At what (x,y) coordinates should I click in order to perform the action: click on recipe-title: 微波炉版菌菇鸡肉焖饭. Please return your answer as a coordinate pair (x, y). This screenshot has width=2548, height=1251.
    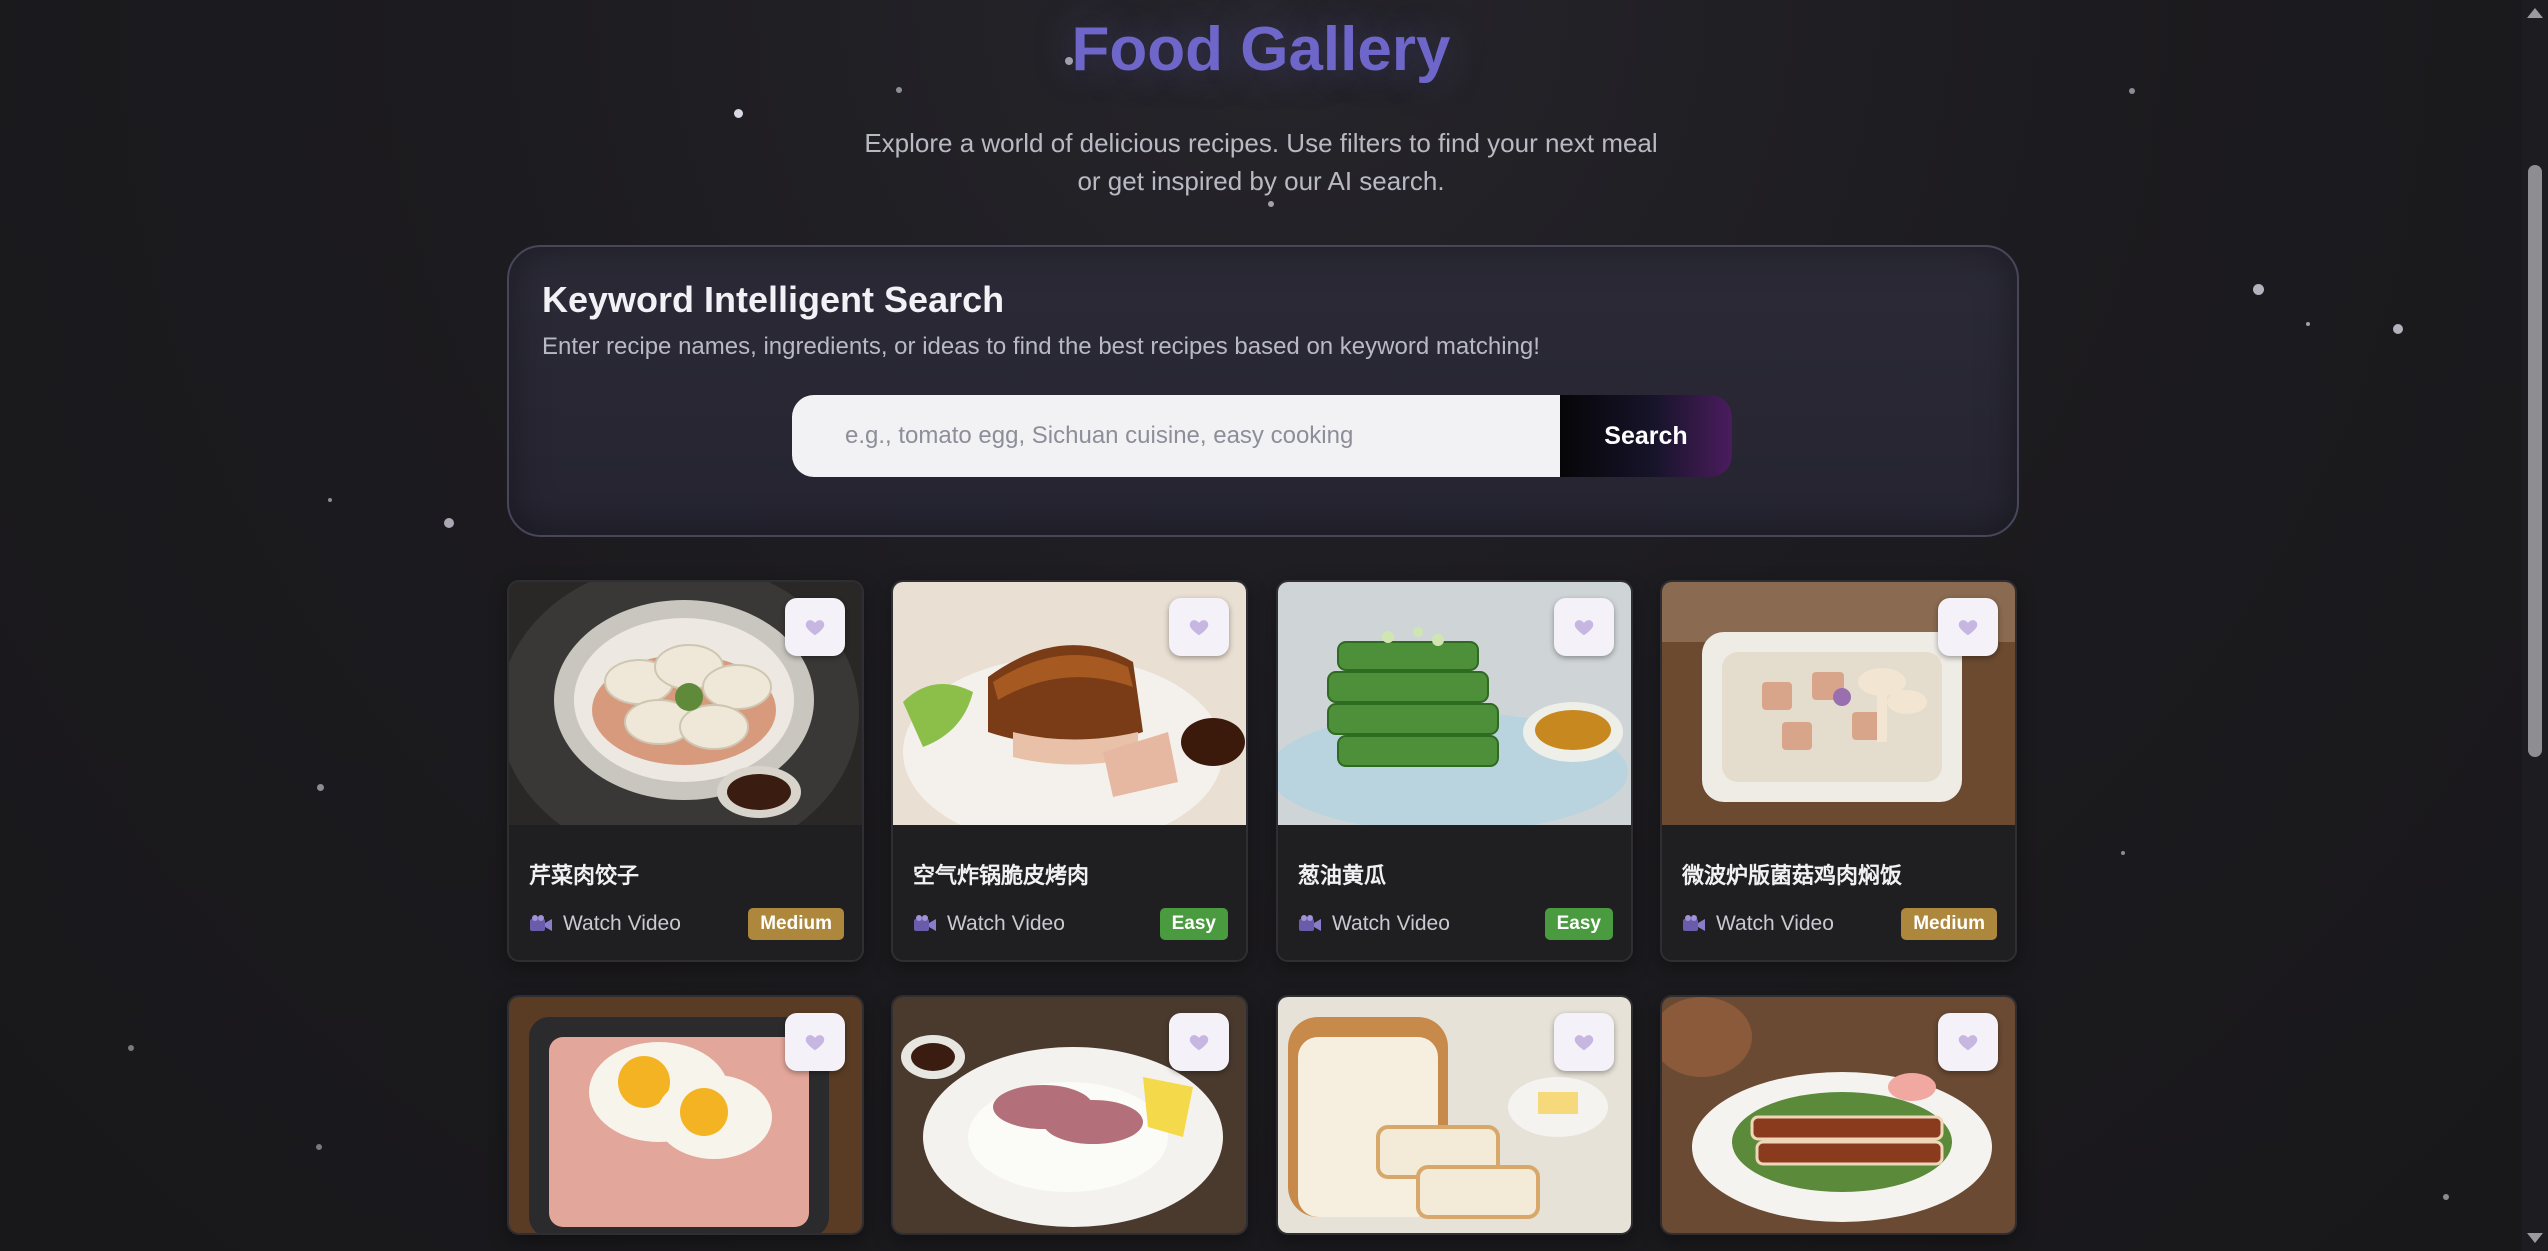
    Looking at the image, I should click on (1792, 874).